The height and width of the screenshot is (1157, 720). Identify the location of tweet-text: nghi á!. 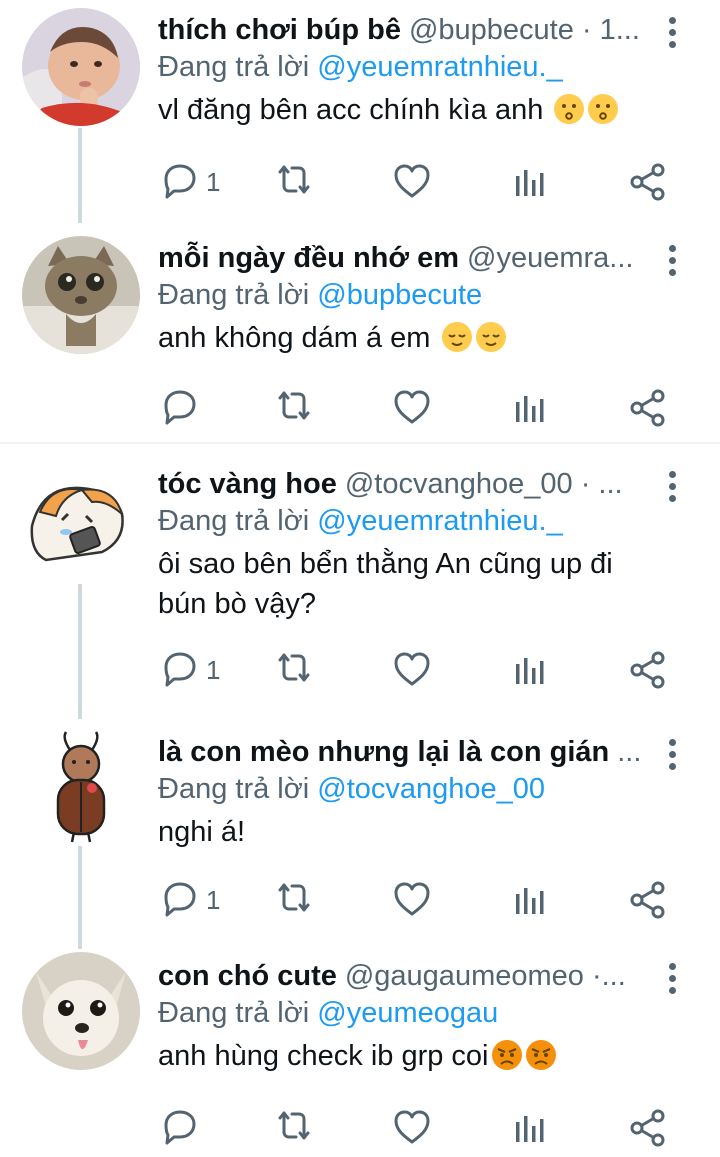
(409, 832).